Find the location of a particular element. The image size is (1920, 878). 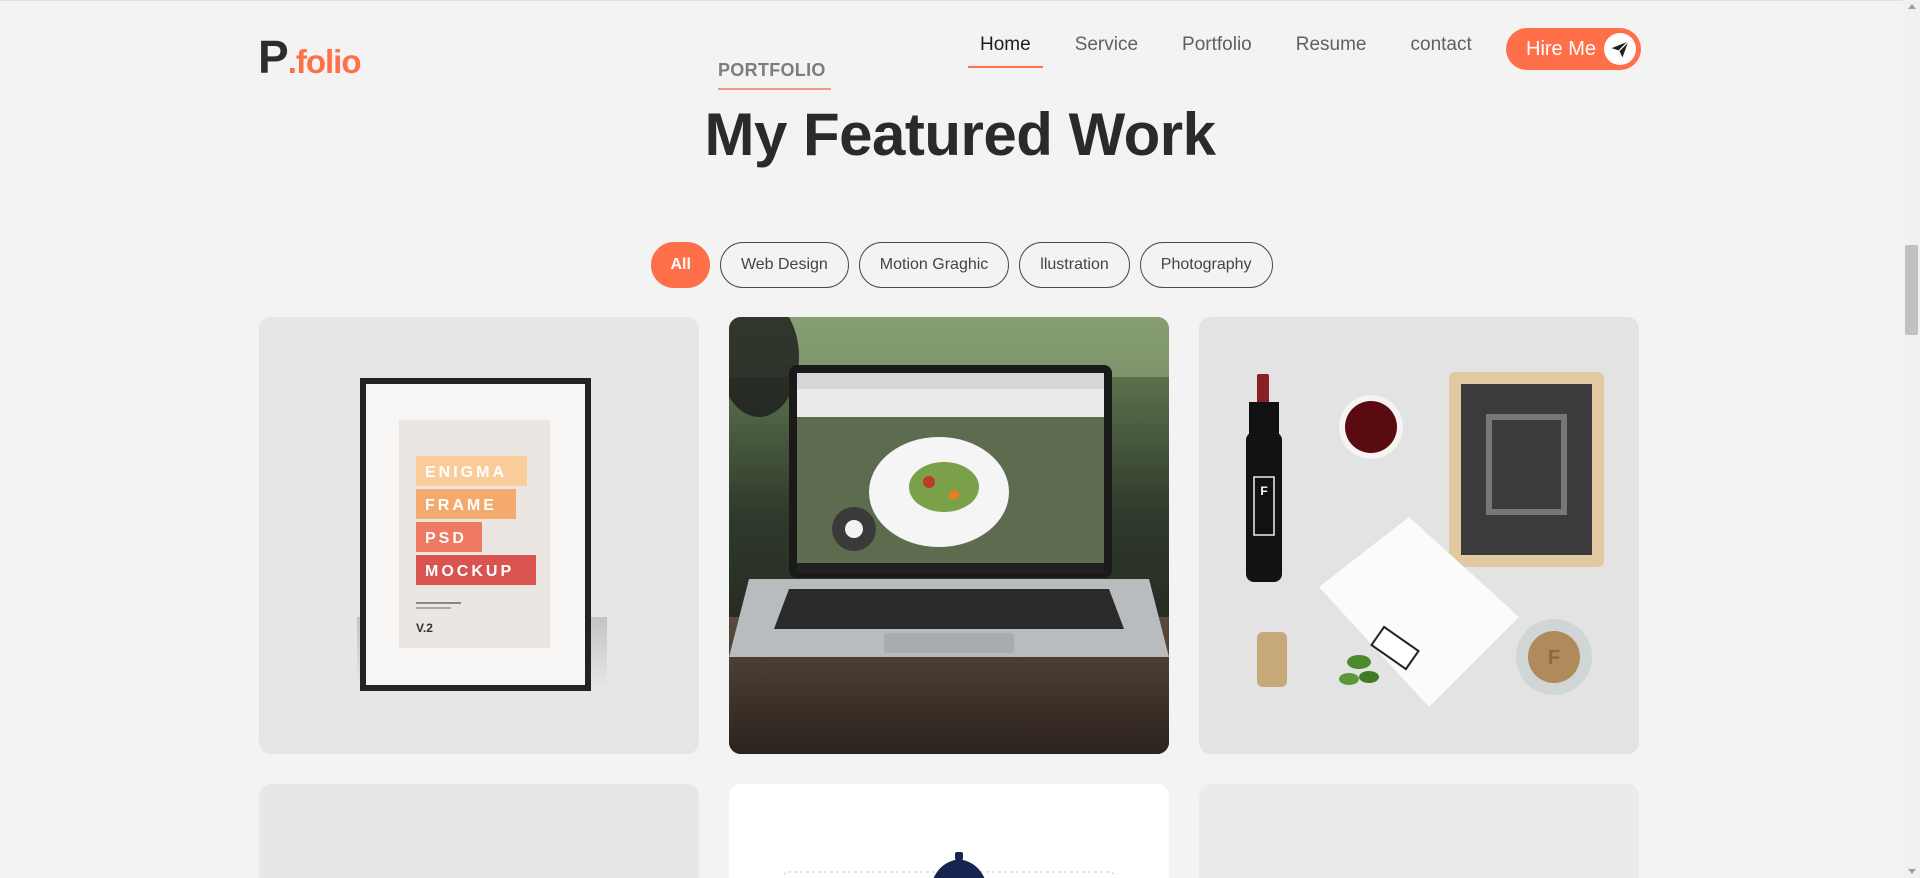

laptop-image is located at coordinates (949, 535).